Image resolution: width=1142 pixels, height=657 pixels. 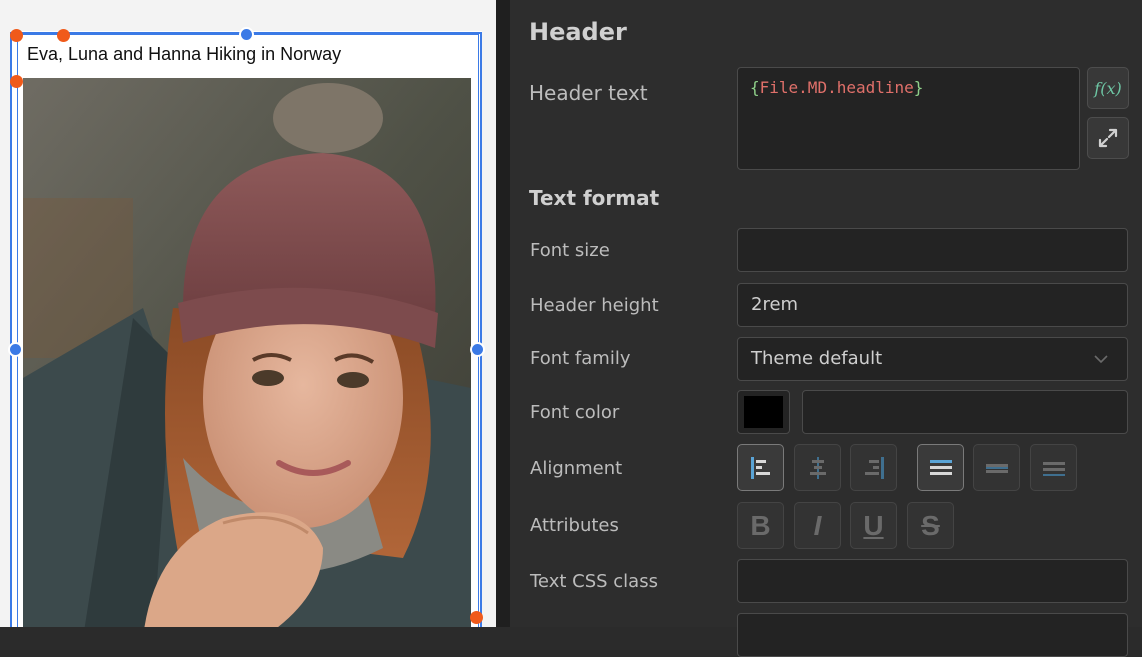 What do you see at coordinates (932, 635) in the screenshot?
I see `next-property-input` at bounding box center [932, 635].